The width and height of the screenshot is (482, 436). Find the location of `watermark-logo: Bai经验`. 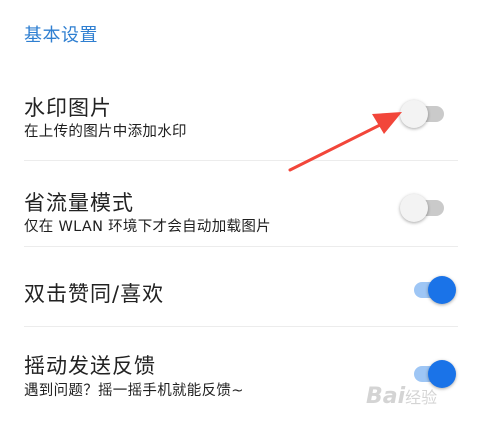

watermark-logo: Bai经验 is located at coordinates (401, 396).